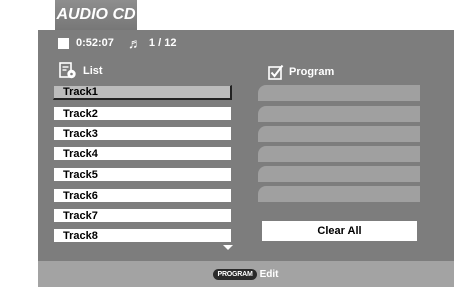 The image size is (454, 295). I want to click on tab-title: AUDIO CD, so click(96, 14).